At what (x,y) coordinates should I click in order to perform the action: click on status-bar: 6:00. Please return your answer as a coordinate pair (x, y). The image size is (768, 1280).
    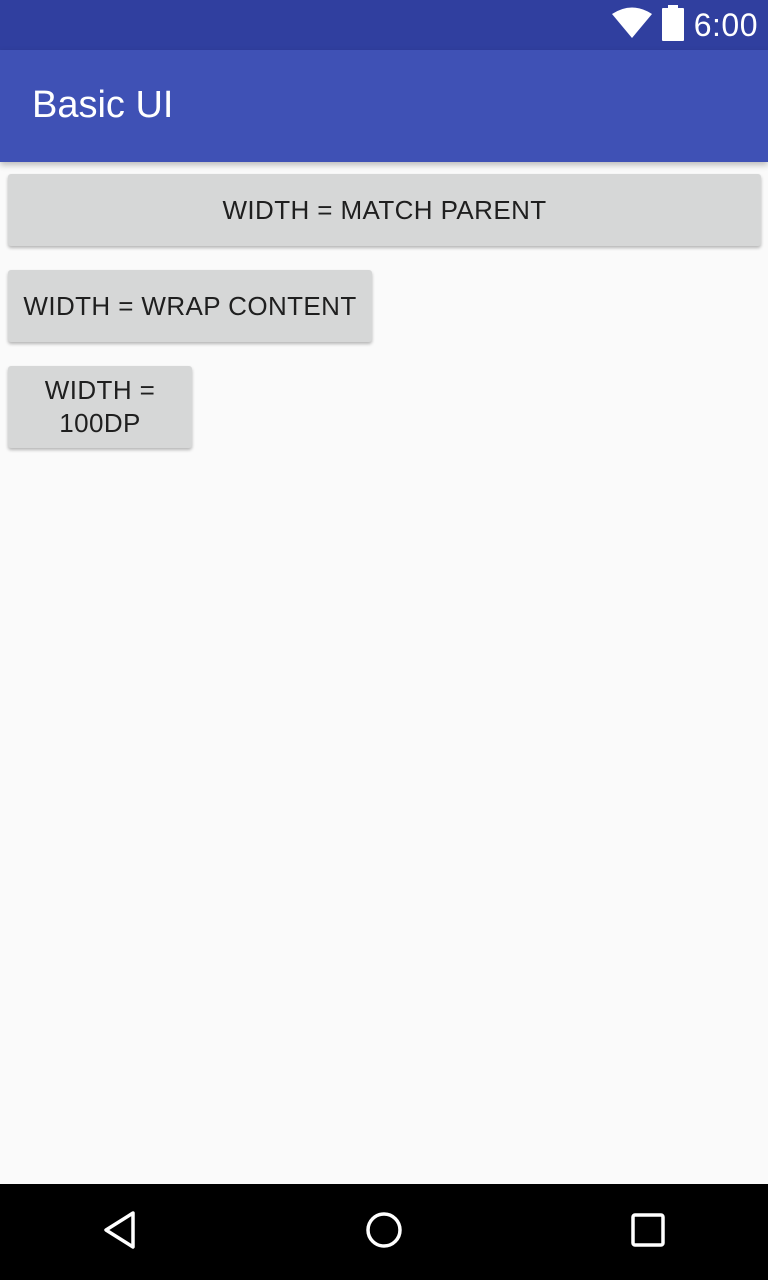
    Looking at the image, I should click on (384, 25).